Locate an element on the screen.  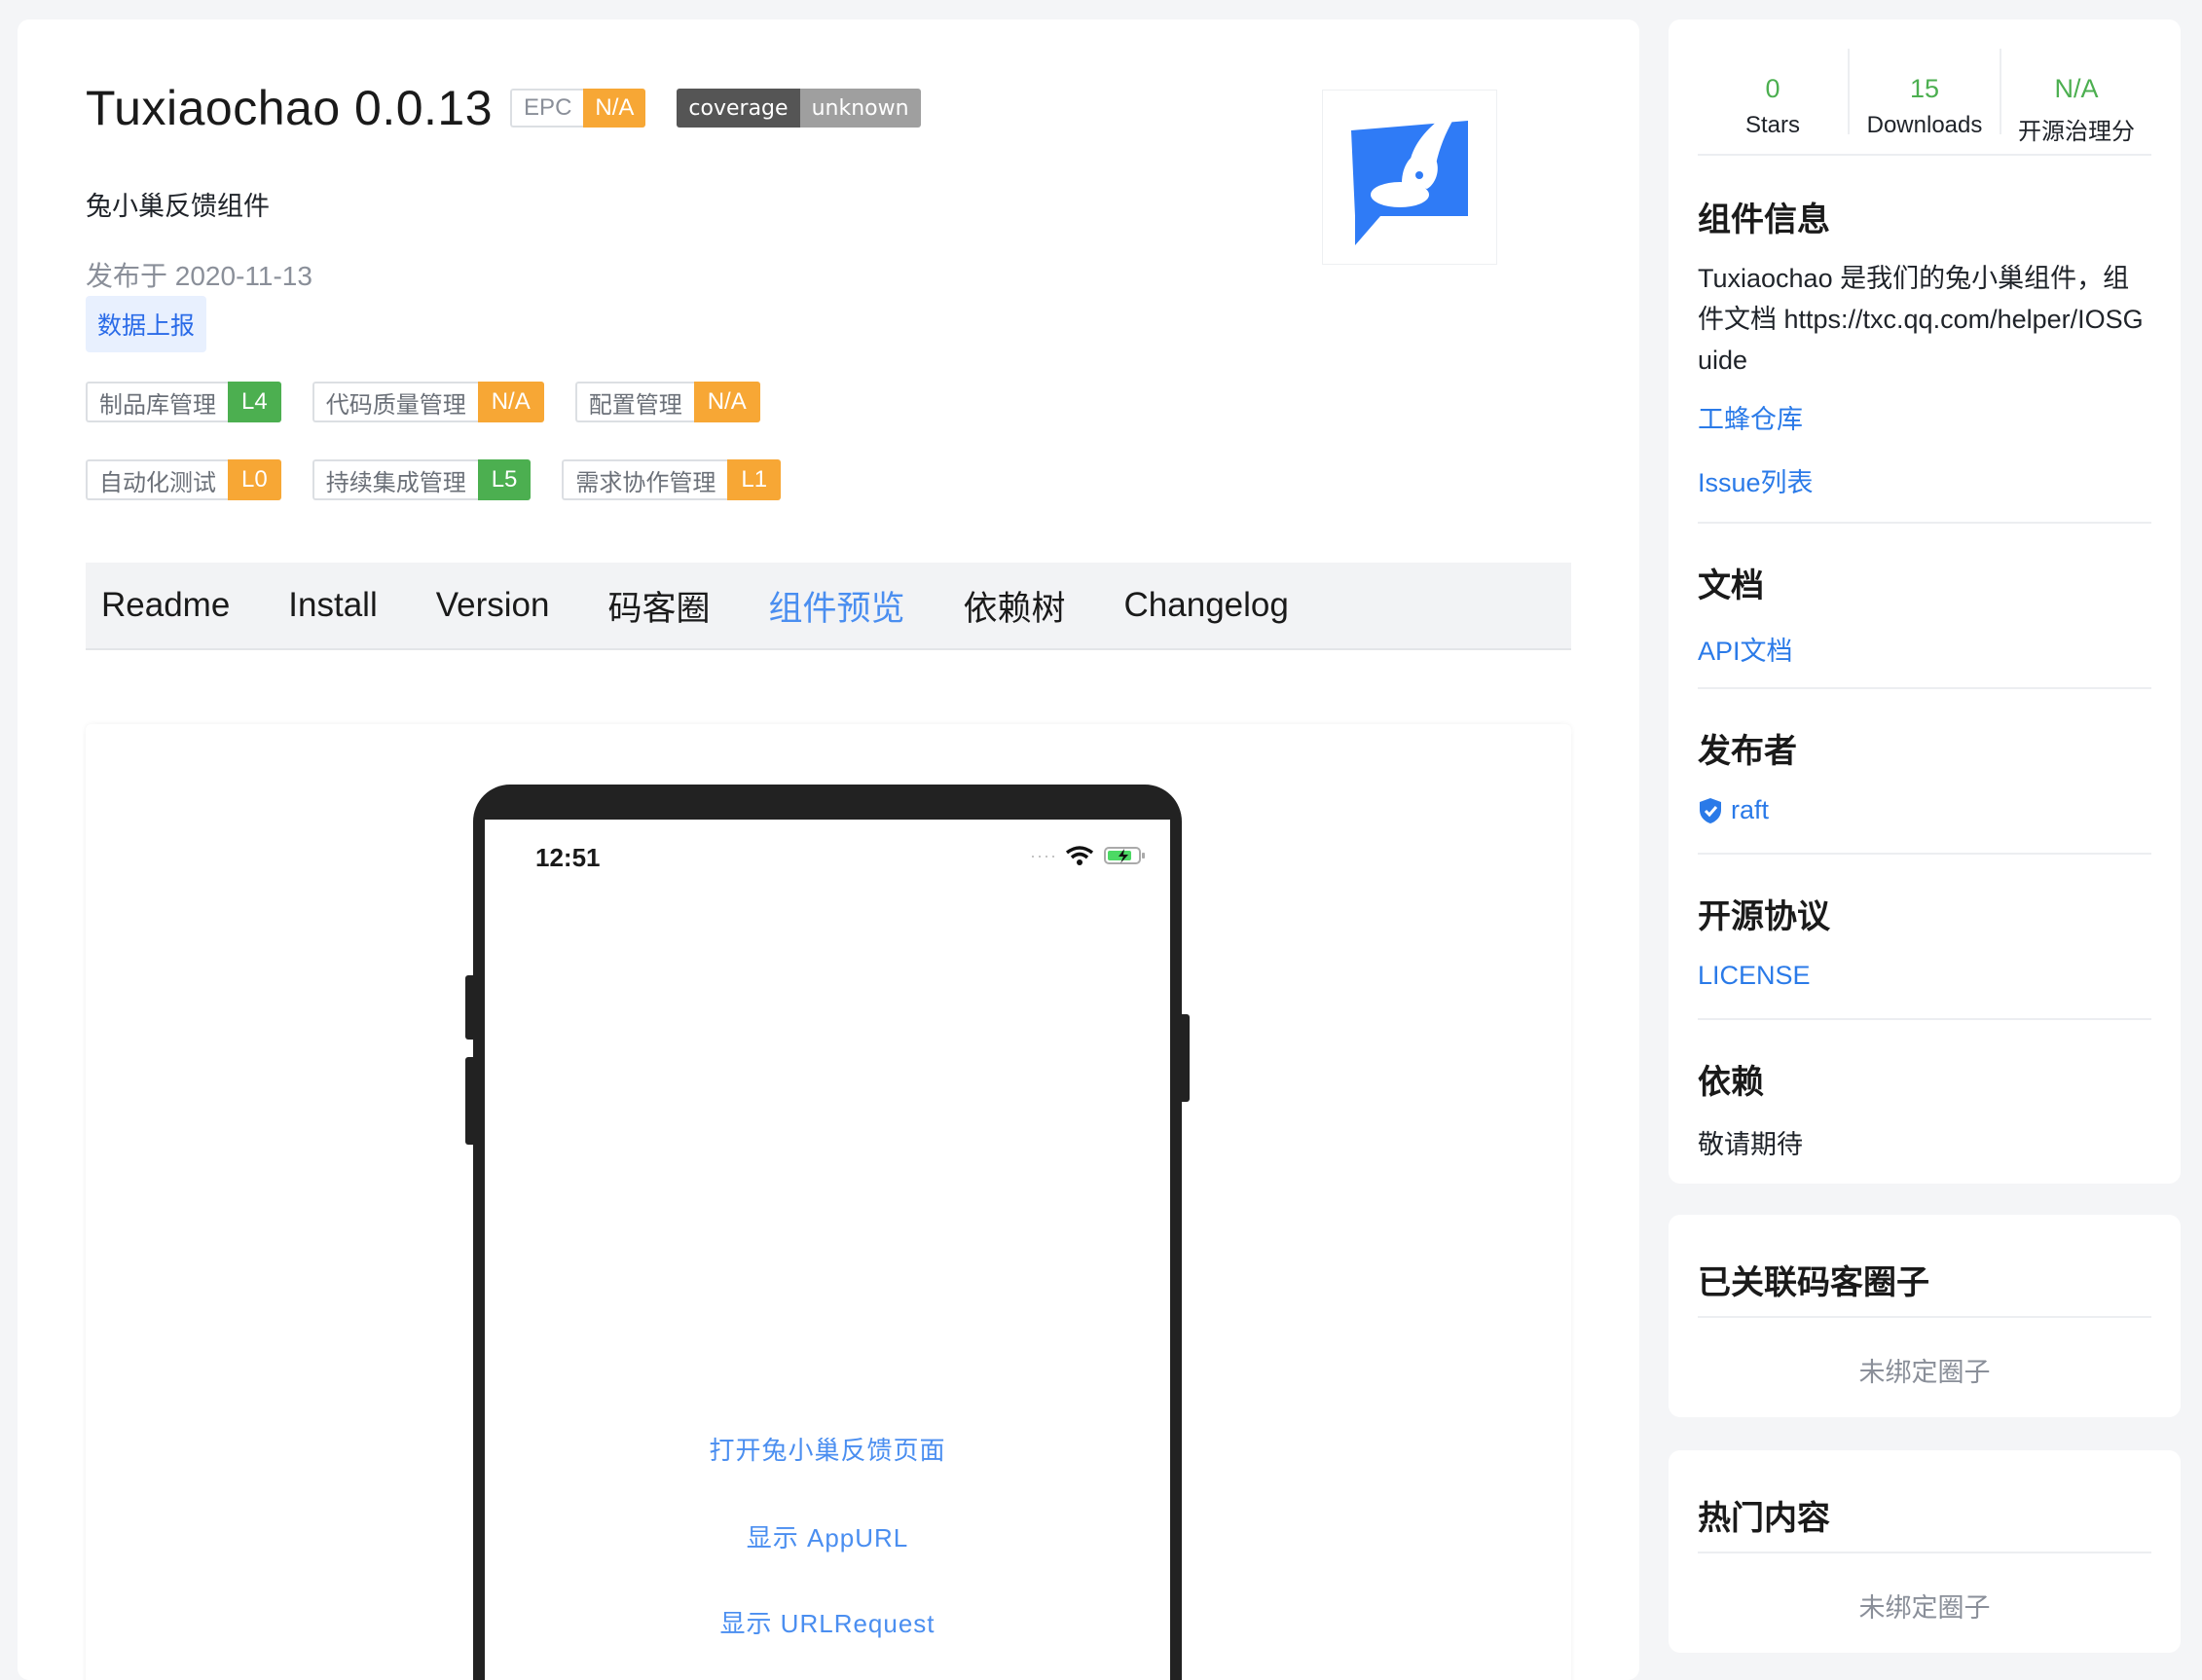
level-badge: 持续集成管理 L5 is located at coordinates (422, 479).